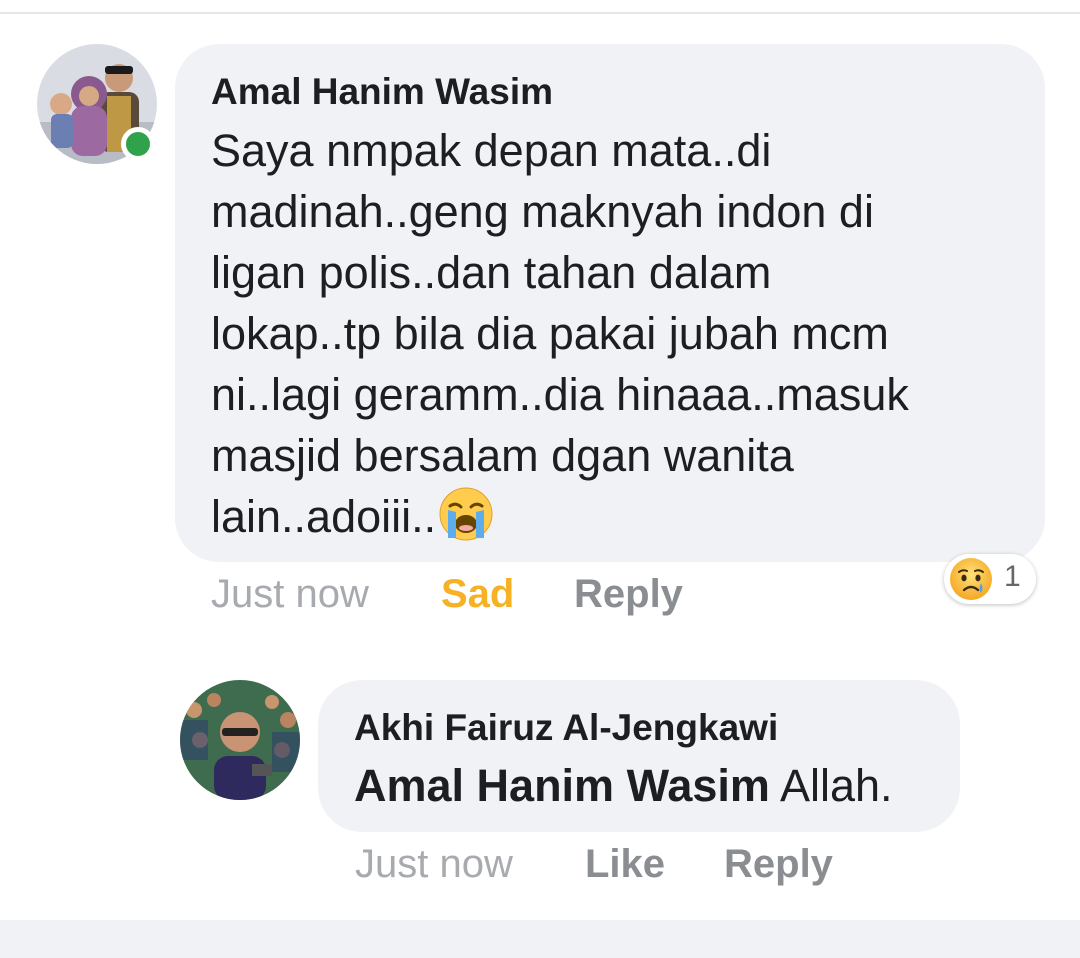 Image resolution: width=1080 pixels, height=958 pixels. I want to click on reply-timestamp: Just now, so click(434, 864).